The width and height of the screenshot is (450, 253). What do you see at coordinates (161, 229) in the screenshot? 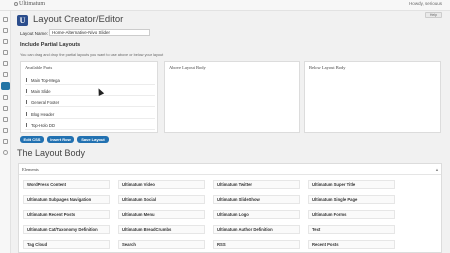
I see `element-item: Ultimatum BreadCrumbs` at bounding box center [161, 229].